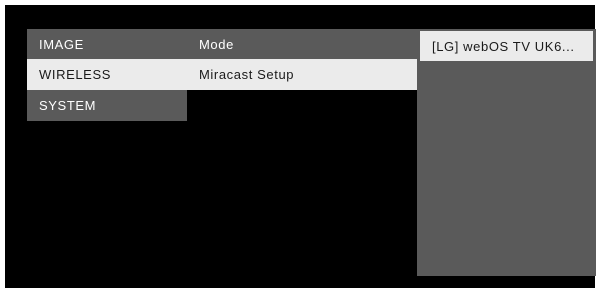 Image resolution: width=600 pixels, height=295 pixels. What do you see at coordinates (75, 74) in the screenshot?
I see `category-wireless-label: WIRELESS` at bounding box center [75, 74].